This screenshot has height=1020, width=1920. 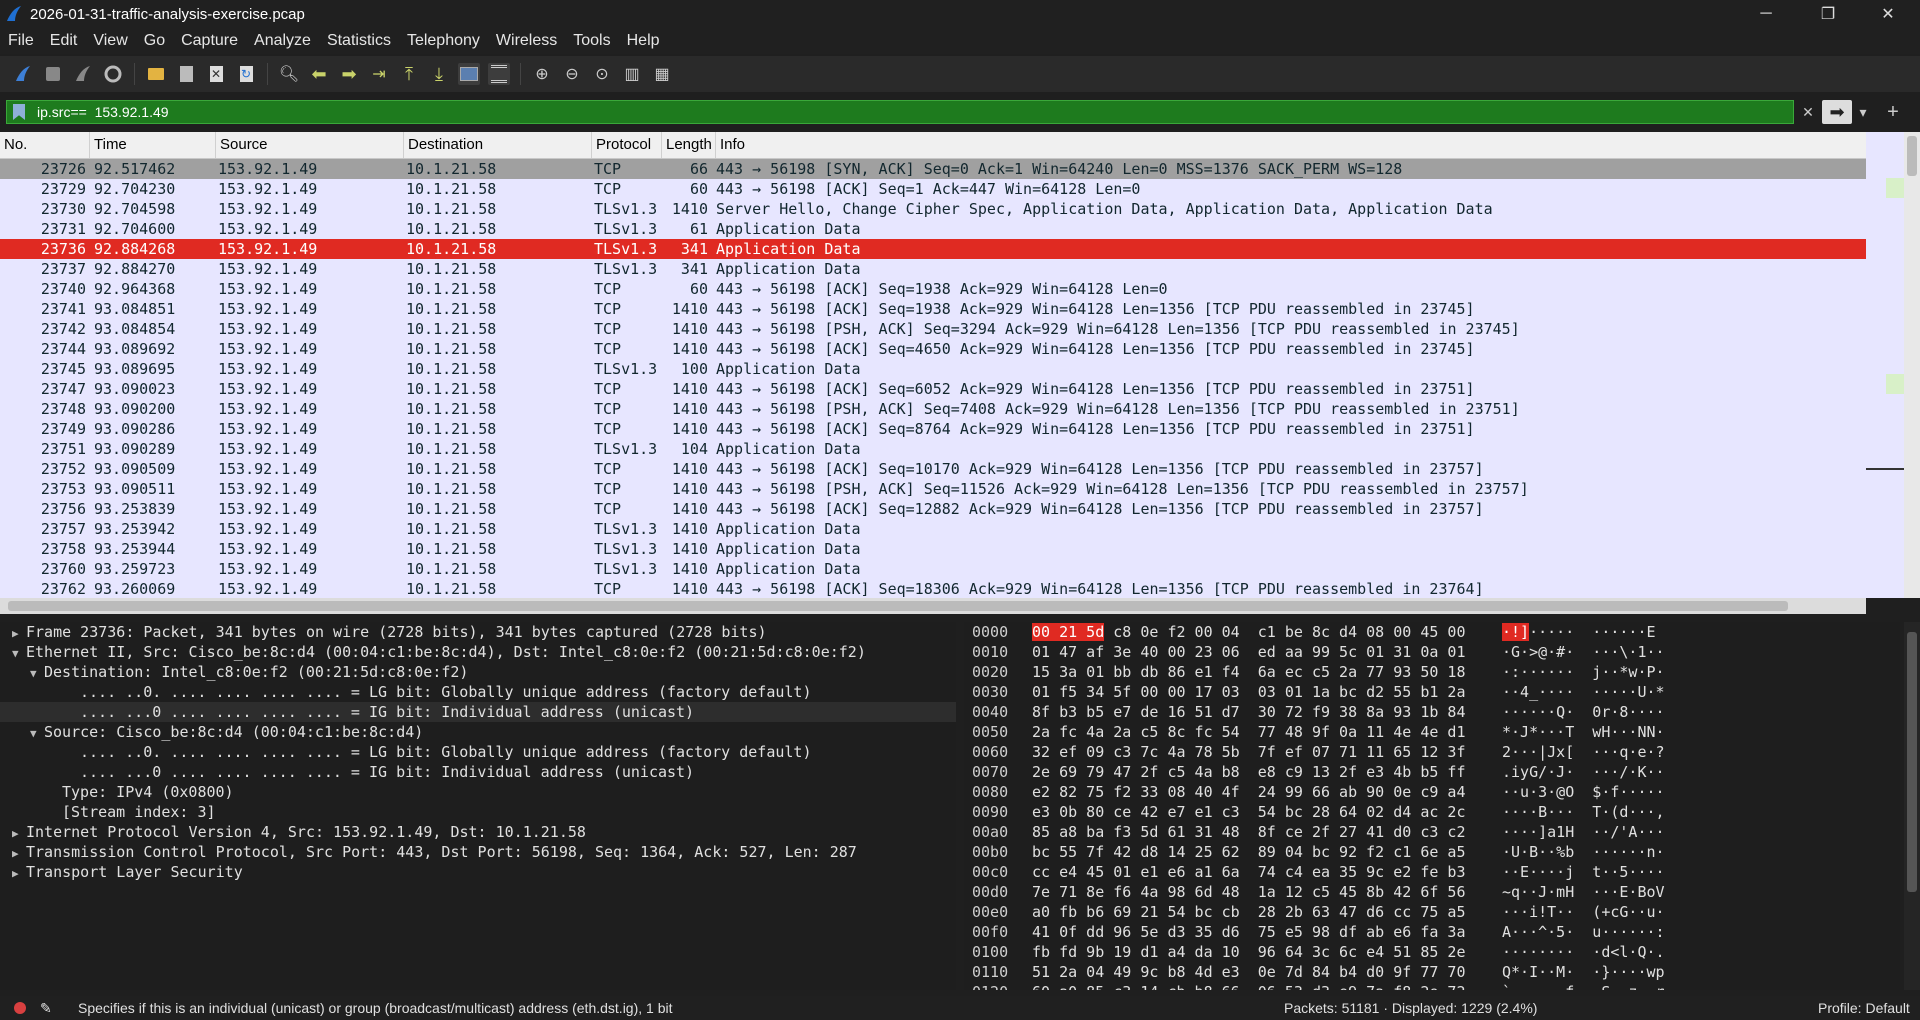 What do you see at coordinates (478, 812) in the screenshot?
I see `detail-tree-row: [Stream index: 3]` at bounding box center [478, 812].